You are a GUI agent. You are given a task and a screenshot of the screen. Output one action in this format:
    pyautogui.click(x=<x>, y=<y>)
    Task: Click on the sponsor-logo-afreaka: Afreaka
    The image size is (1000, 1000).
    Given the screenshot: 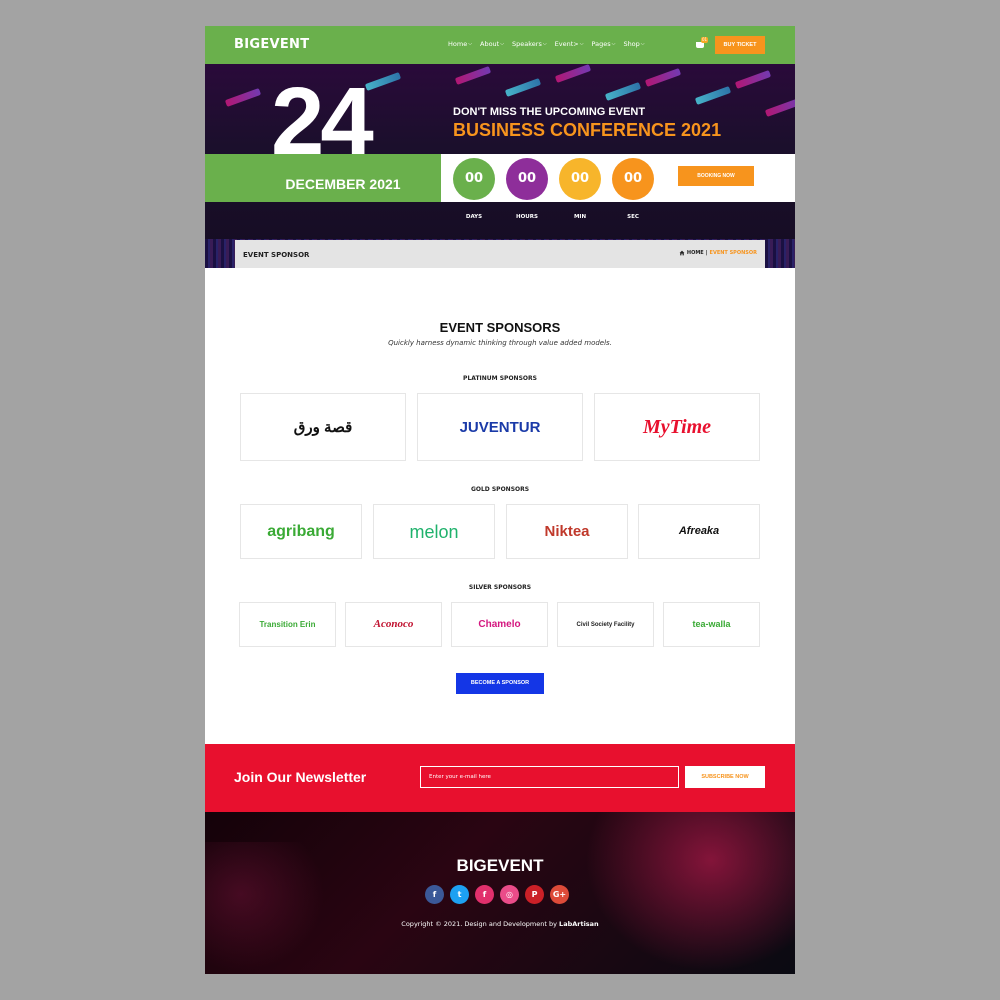 What is the action you would take?
    pyautogui.click(x=699, y=531)
    